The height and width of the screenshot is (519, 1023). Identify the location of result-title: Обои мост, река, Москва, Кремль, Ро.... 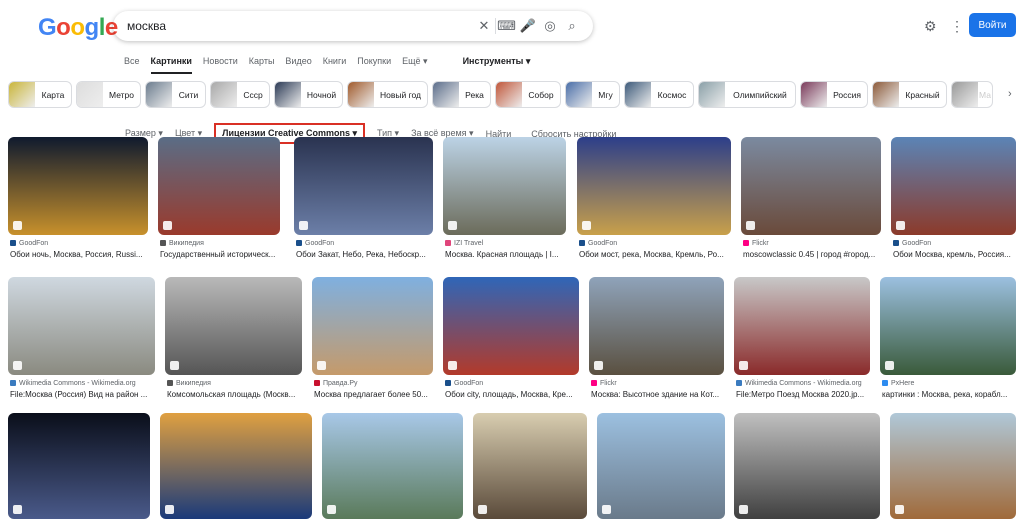
(656, 254).